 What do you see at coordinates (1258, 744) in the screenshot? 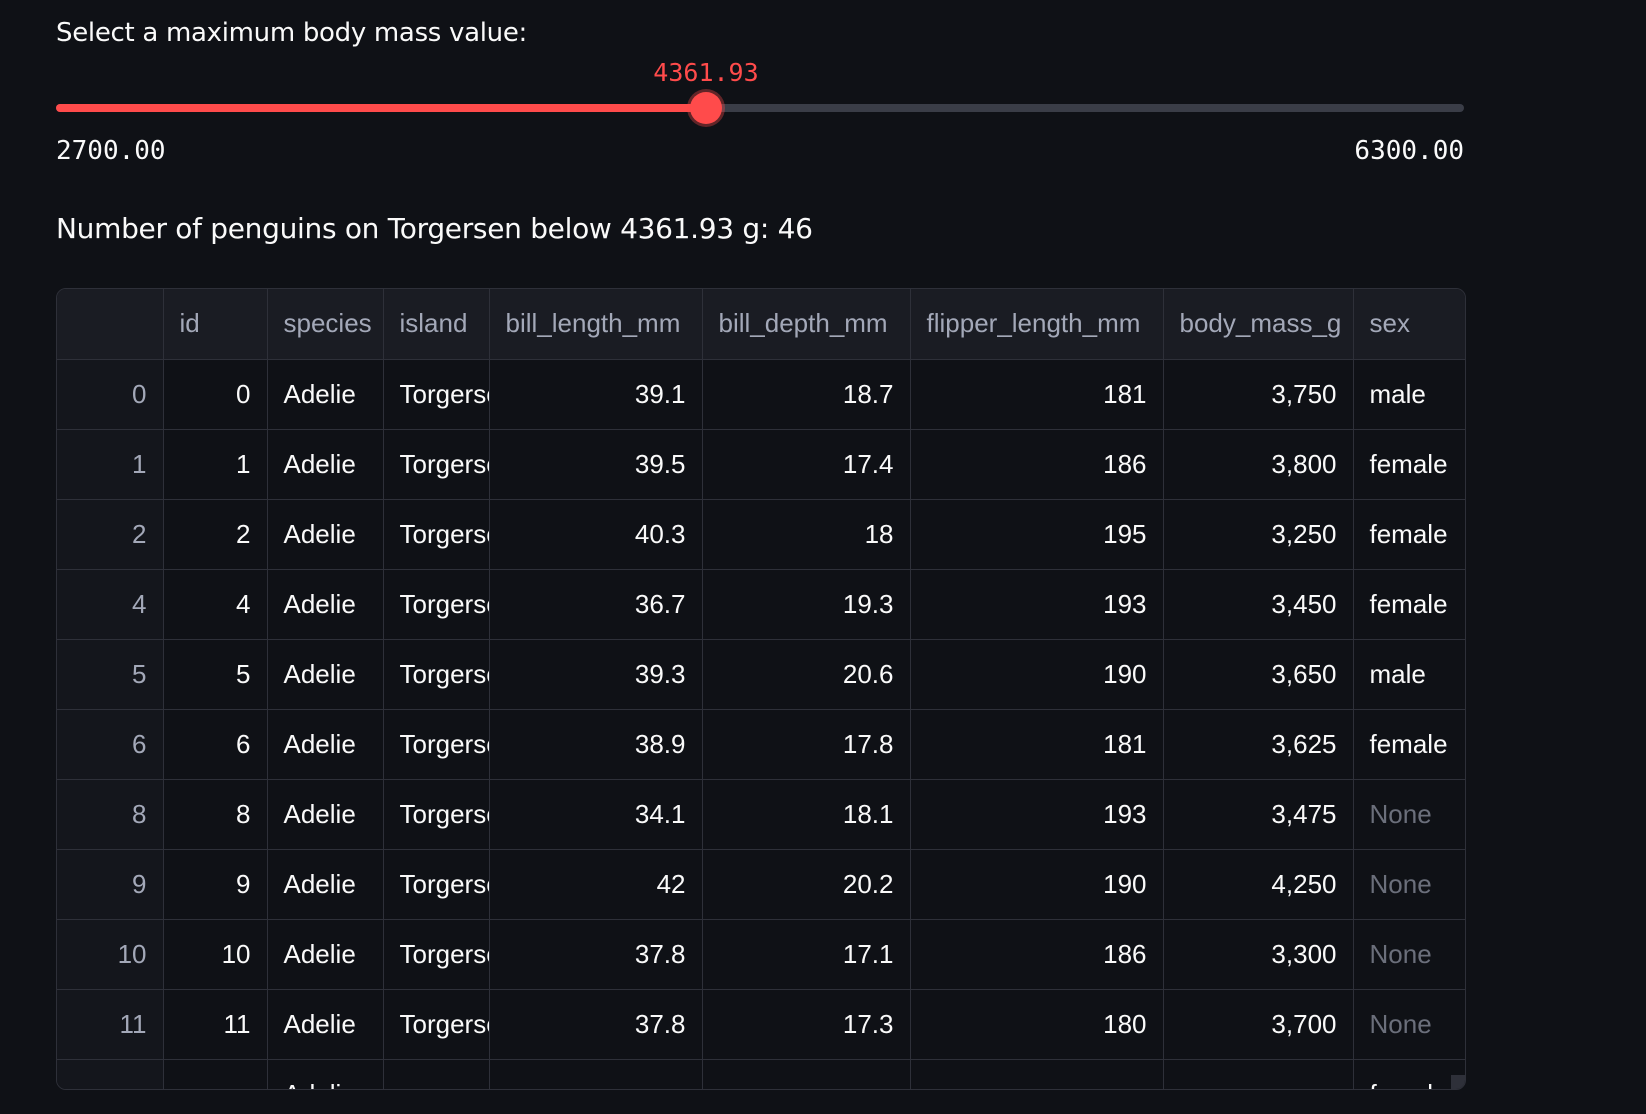
I see `cell-body-mass-g: 3,625` at bounding box center [1258, 744].